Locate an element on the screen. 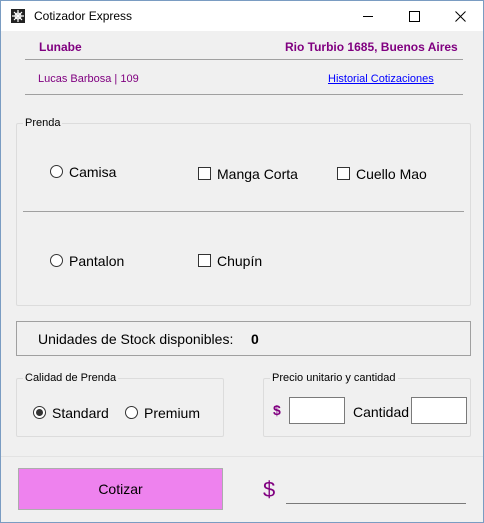  manga-corta-label: Manga Corta is located at coordinates (257, 174).